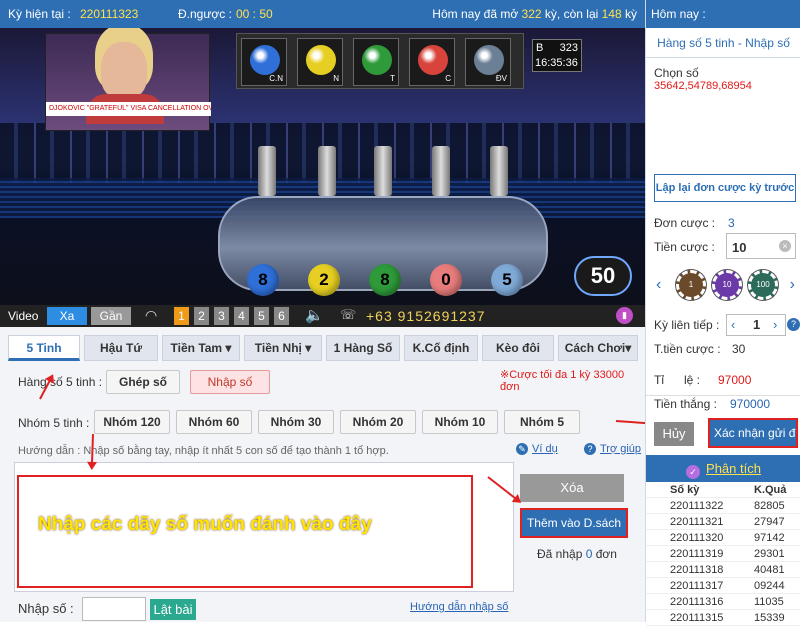 The height and width of the screenshot is (626, 800). Describe the element at coordinates (687, 349) in the screenshot. I see `total-stake-label: T.tiền cược :` at that location.